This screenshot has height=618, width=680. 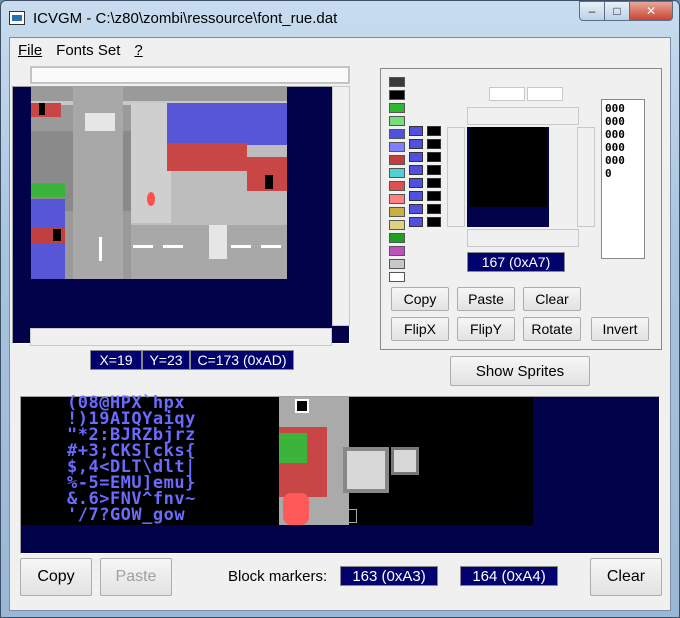 I want to click on char-index-label: 167 (0xA7), so click(x=516, y=262).